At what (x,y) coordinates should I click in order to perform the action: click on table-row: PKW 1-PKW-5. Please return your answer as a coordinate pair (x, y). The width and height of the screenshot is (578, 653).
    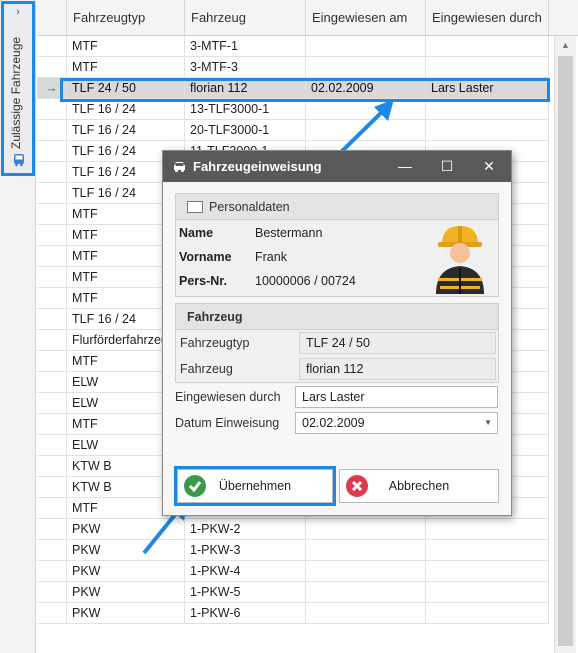
    Looking at the image, I should click on (293, 592).